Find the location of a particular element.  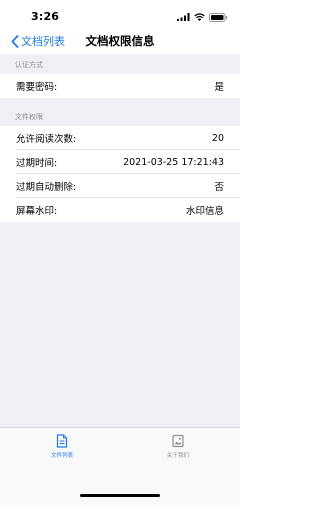

signal-icon is located at coordinates (183, 17).